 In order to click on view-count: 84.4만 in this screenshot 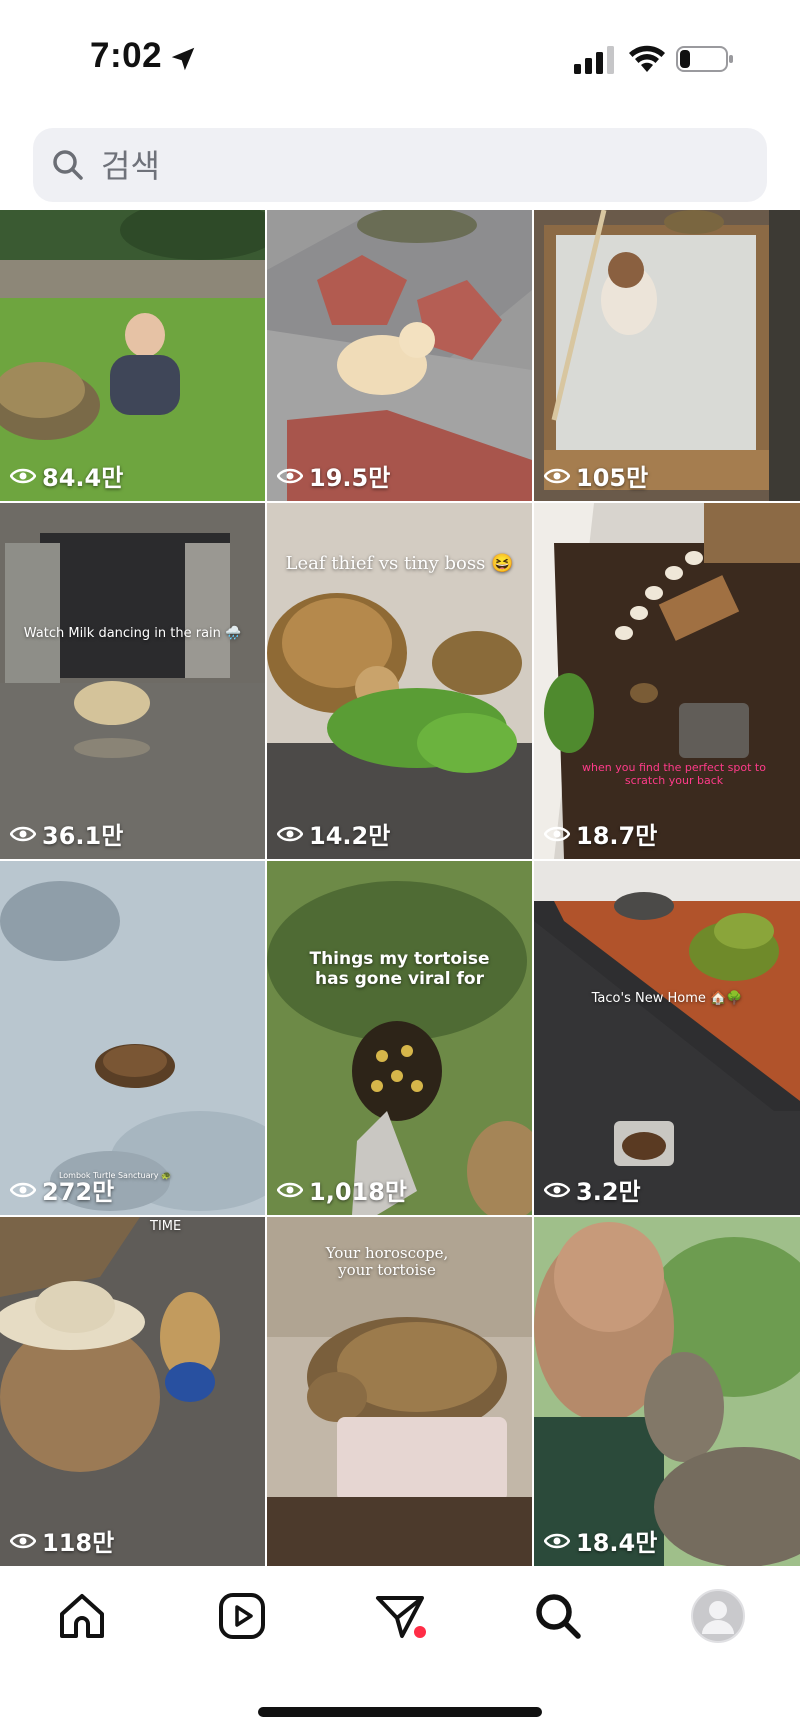, I will do `click(66, 475)`.